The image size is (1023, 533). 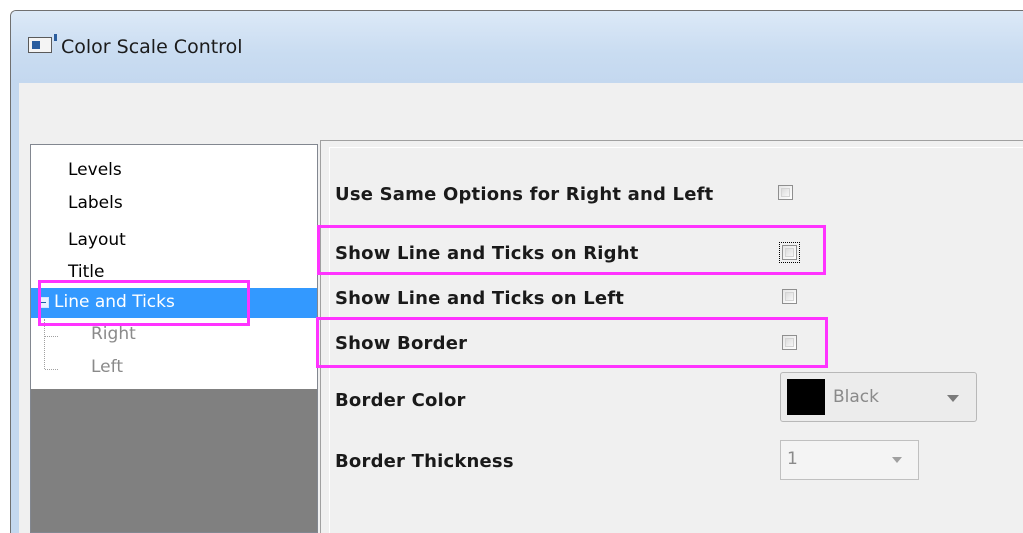 I want to click on color-swatch, so click(x=806, y=397).